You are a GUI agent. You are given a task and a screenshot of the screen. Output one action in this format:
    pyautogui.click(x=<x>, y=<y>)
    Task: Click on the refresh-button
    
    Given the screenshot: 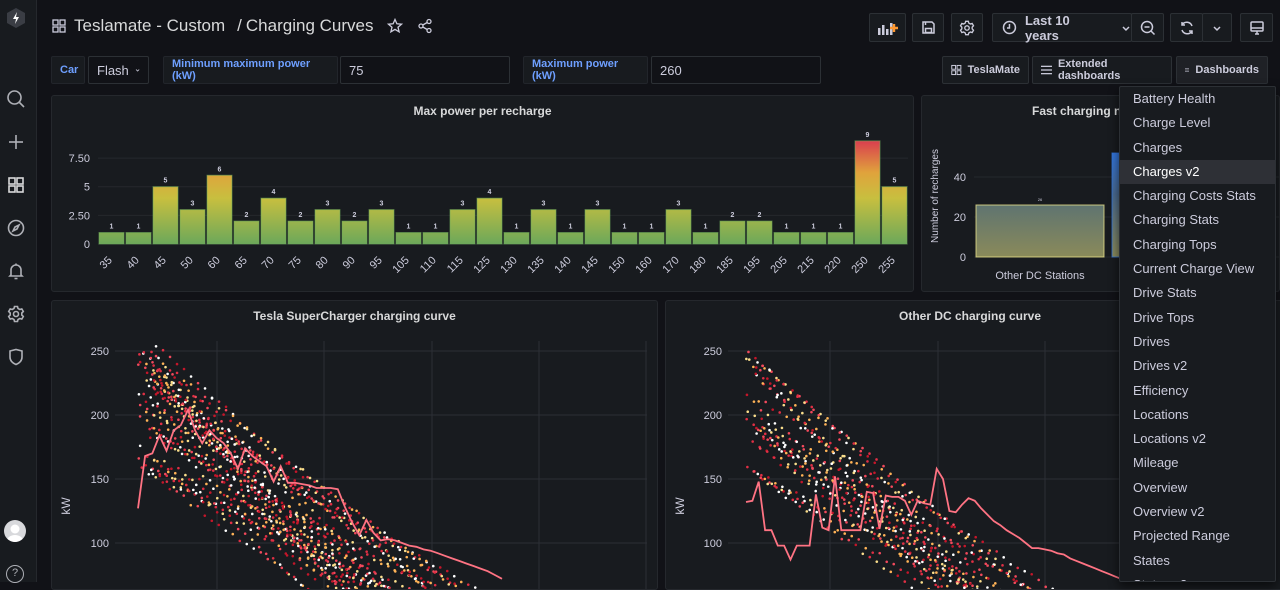 What is the action you would take?
    pyautogui.click(x=1186, y=27)
    